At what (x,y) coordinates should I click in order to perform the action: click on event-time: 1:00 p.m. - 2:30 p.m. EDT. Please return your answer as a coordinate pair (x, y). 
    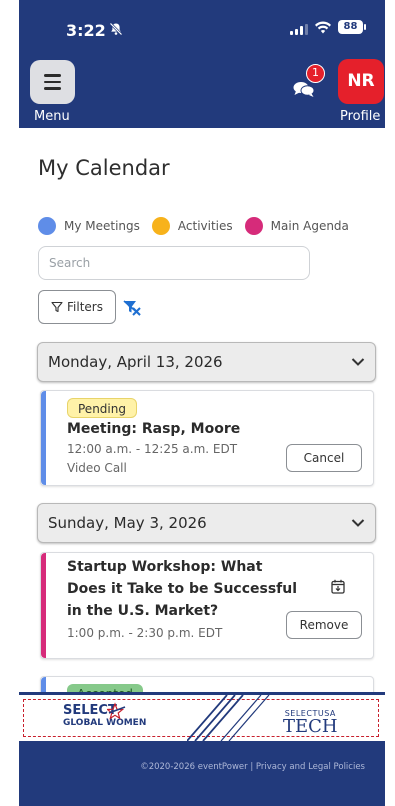
    Looking at the image, I should click on (145, 633).